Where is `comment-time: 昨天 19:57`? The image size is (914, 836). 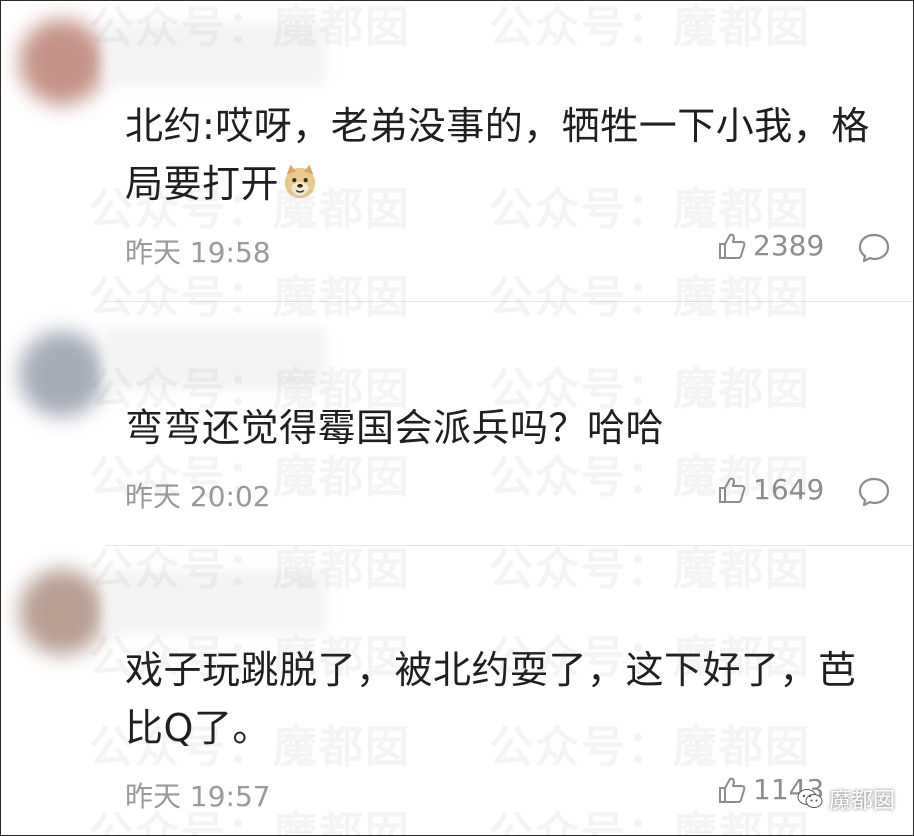 comment-time: 昨天 19:57 is located at coordinates (198, 796).